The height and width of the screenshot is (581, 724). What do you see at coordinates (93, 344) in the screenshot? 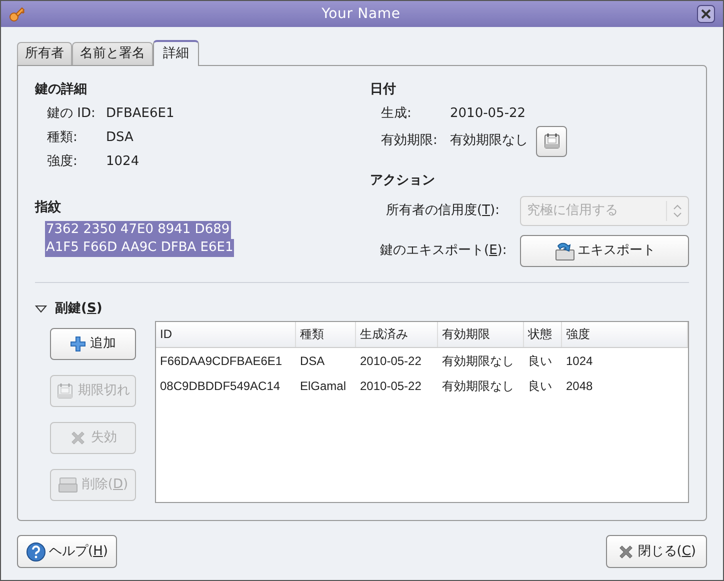
I see `subkey-button: 追加` at bounding box center [93, 344].